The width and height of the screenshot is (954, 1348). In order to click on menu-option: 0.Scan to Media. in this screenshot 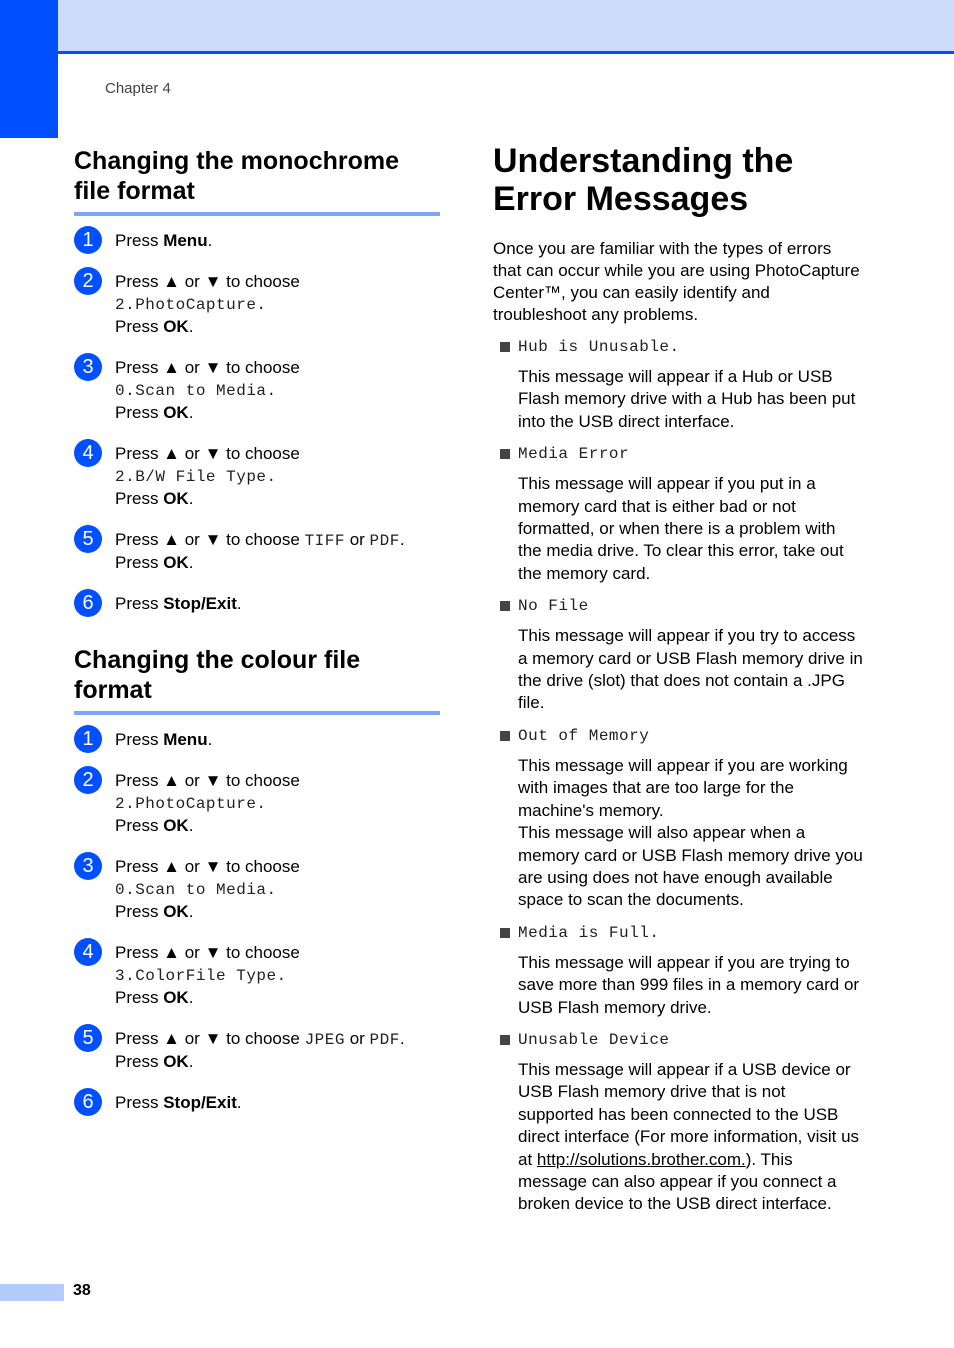, I will do `click(196, 391)`.